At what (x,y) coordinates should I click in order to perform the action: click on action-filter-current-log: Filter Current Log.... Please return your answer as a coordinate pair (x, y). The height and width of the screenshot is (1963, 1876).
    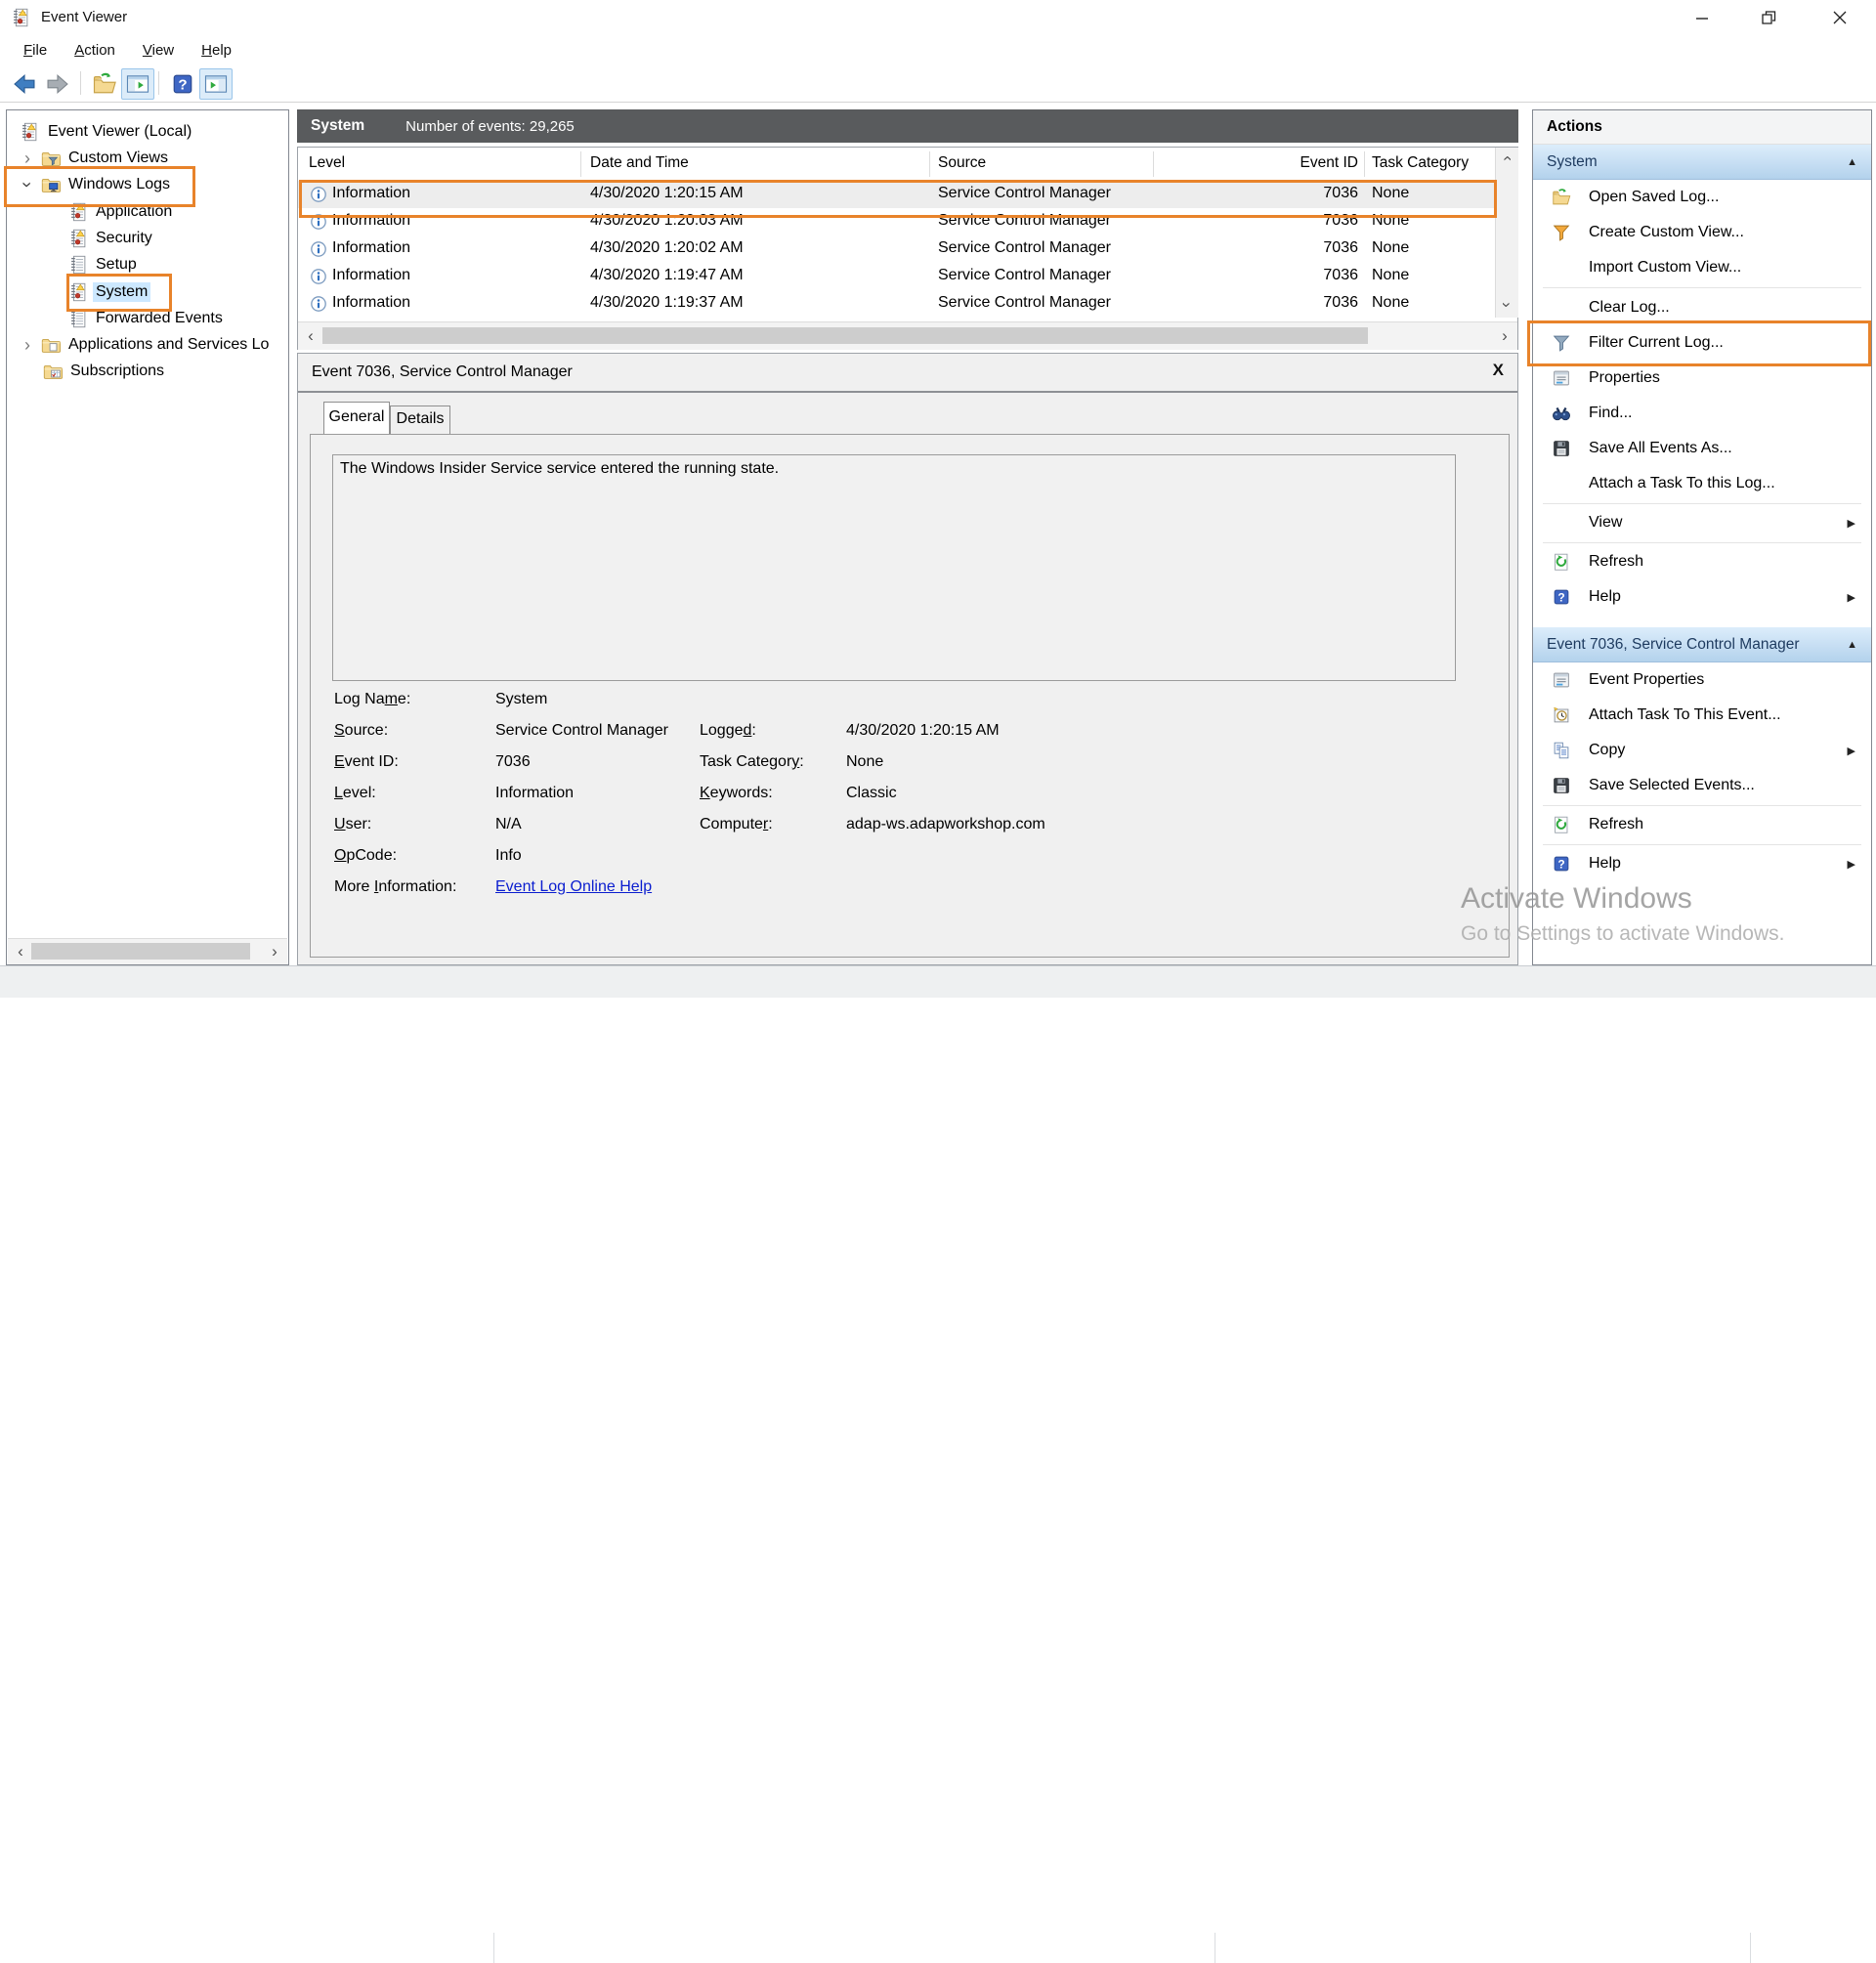
    Looking at the image, I should click on (1702, 343).